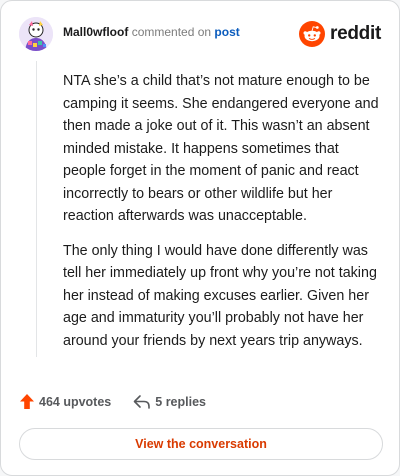 The width and height of the screenshot is (400, 476). I want to click on reply-count: 5 replies, so click(180, 401).